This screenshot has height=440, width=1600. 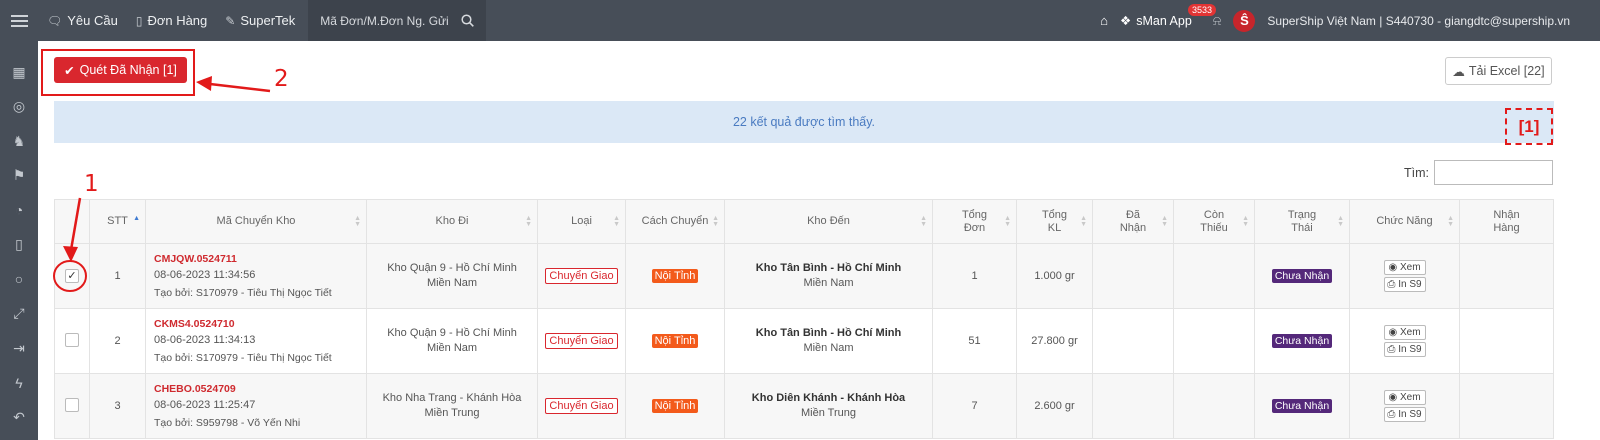 What do you see at coordinates (19, 176) in the screenshot?
I see `flag-icon: ⚑` at bounding box center [19, 176].